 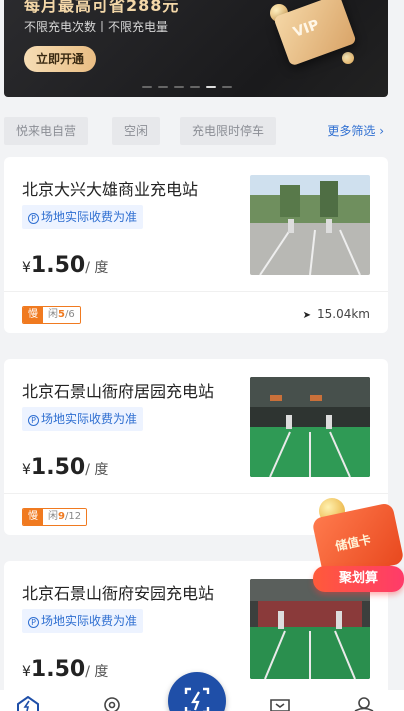 I want to click on filter-chip-idle: 空闲, so click(x=136, y=131).